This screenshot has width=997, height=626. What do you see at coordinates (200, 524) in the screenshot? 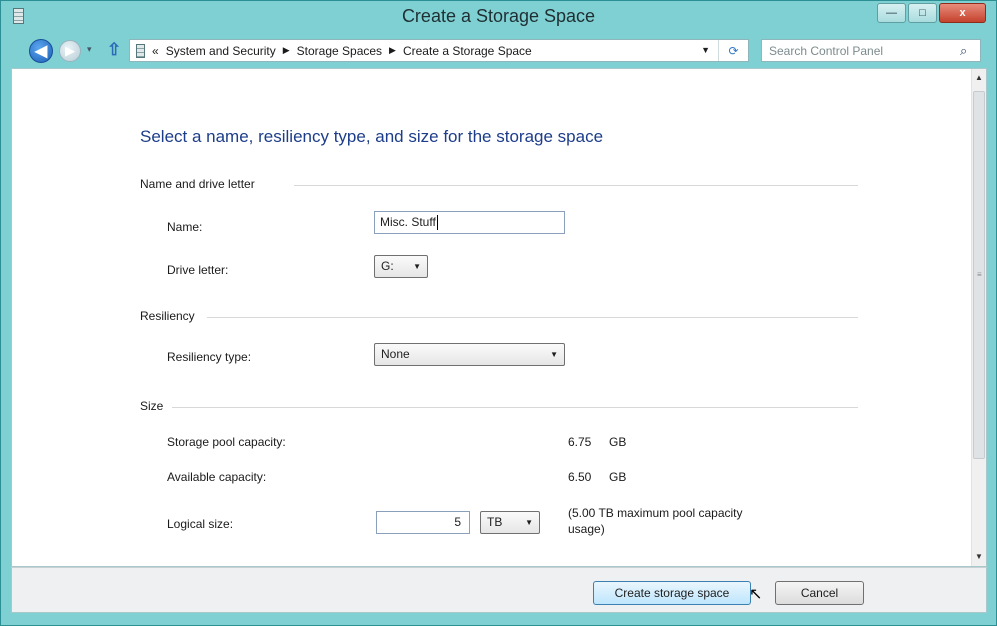
I see `logical-size-label: Logical size:` at bounding box center [200, 524].